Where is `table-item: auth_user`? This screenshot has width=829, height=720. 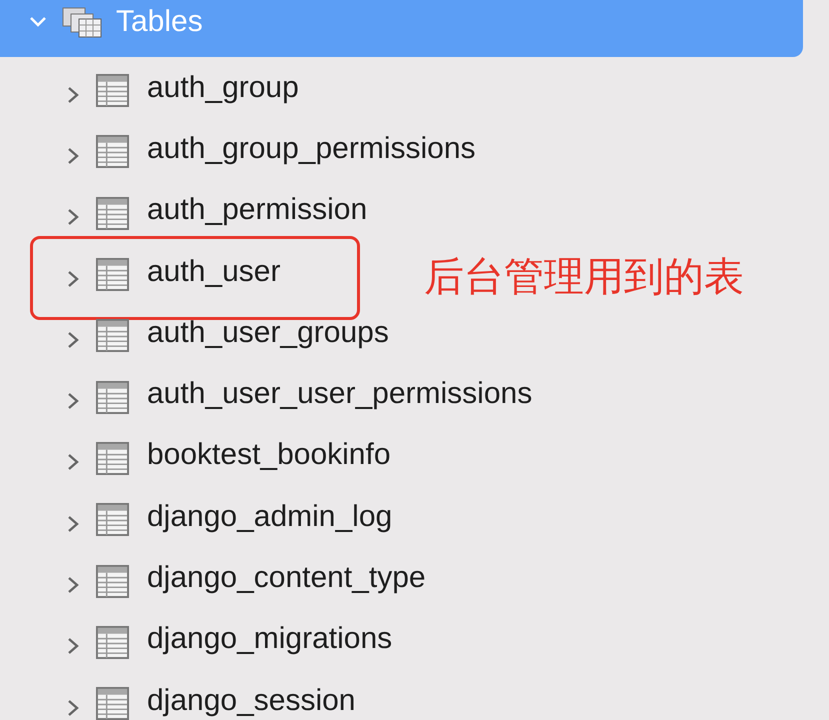
table-item: auth_user is located at coordinates (144, 271).